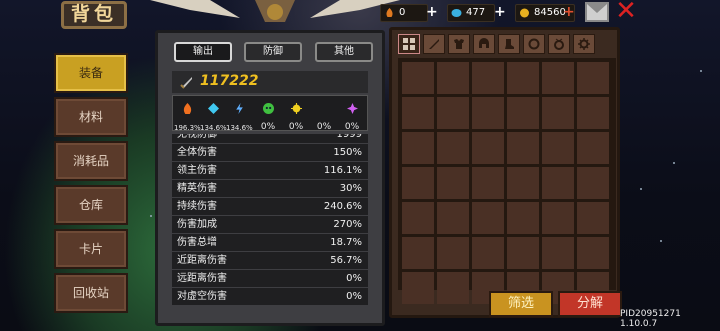 This screenshot has height=331, width=720. What do you see at coordinates (270, 296) in the screenshot?
I see `table-row: 对虚空伤害 0%` at bounding box center [270, 296].